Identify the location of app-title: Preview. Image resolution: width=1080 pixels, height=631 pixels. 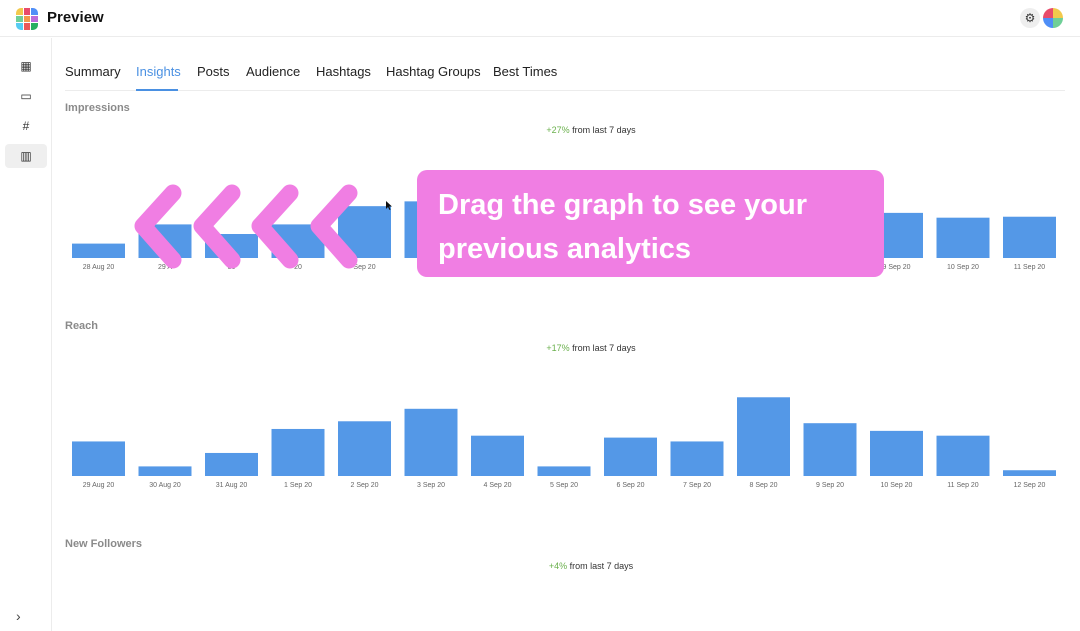
(75, 17).